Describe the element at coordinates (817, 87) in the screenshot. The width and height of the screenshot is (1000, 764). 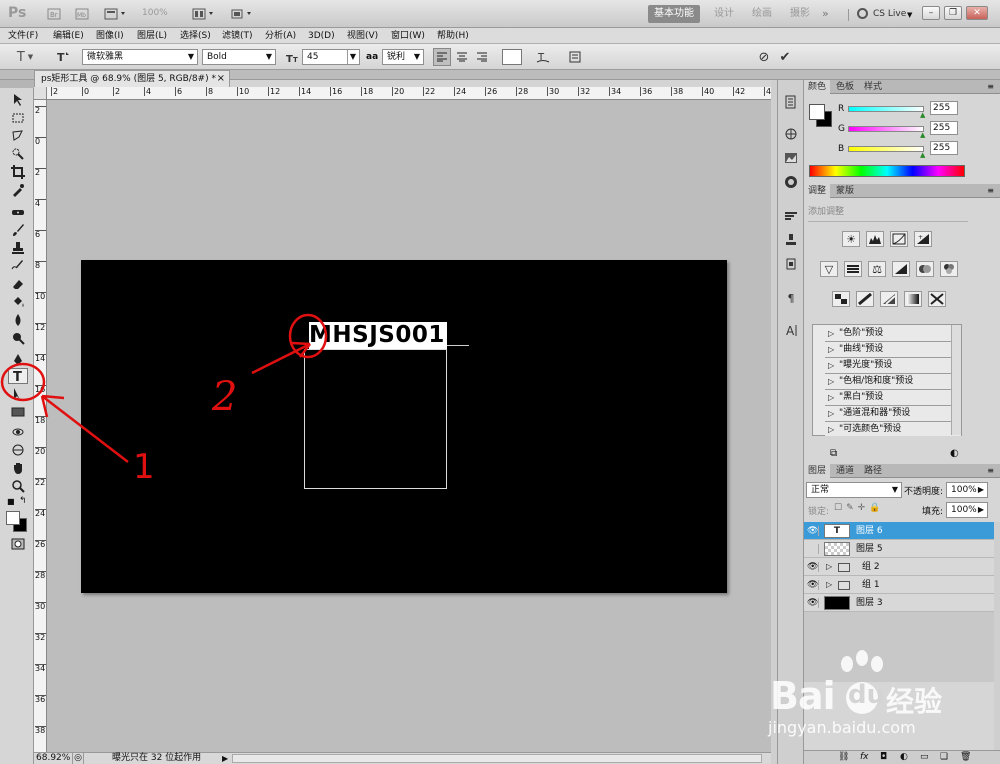
I see `tab-color: 颜色` at that location.